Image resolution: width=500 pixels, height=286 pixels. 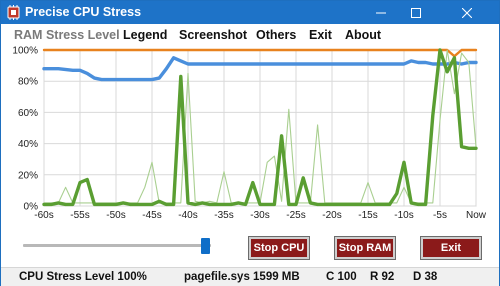 I want to click on x-tick-label: -35s, so click(x=223, y=215).